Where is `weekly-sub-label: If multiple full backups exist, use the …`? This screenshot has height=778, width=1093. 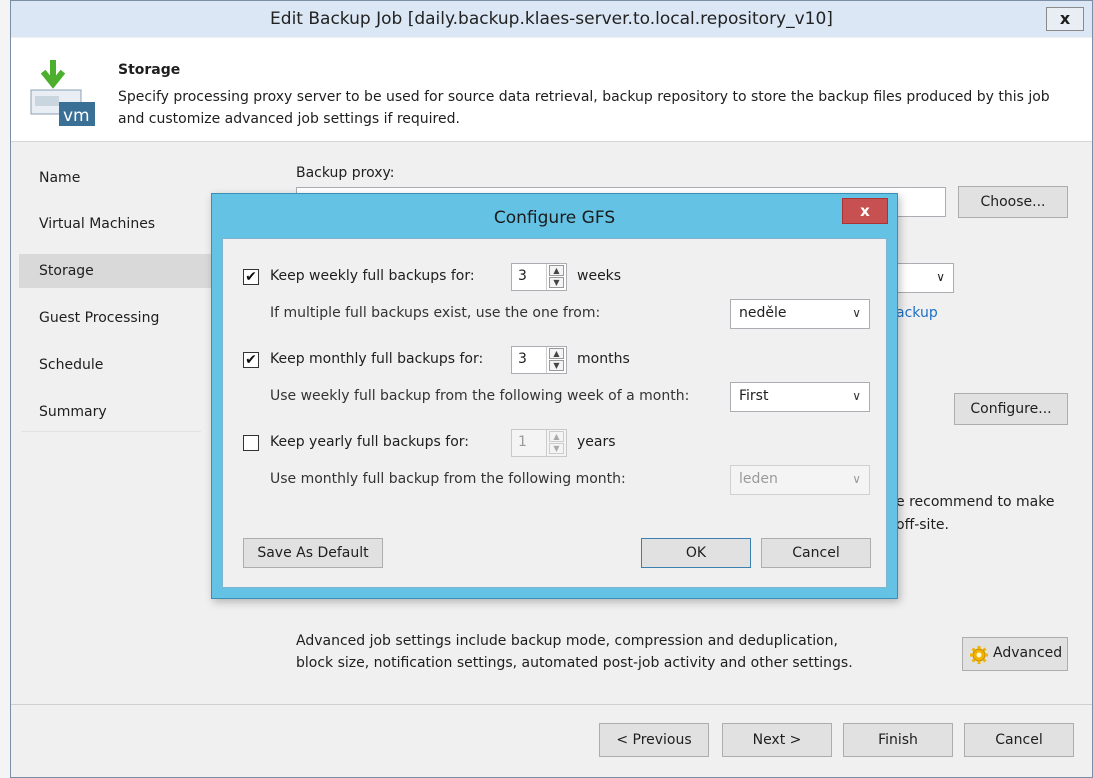 weekly-sub-label: If multiple full backups exist, use the … is located at coordinates (435, 313).